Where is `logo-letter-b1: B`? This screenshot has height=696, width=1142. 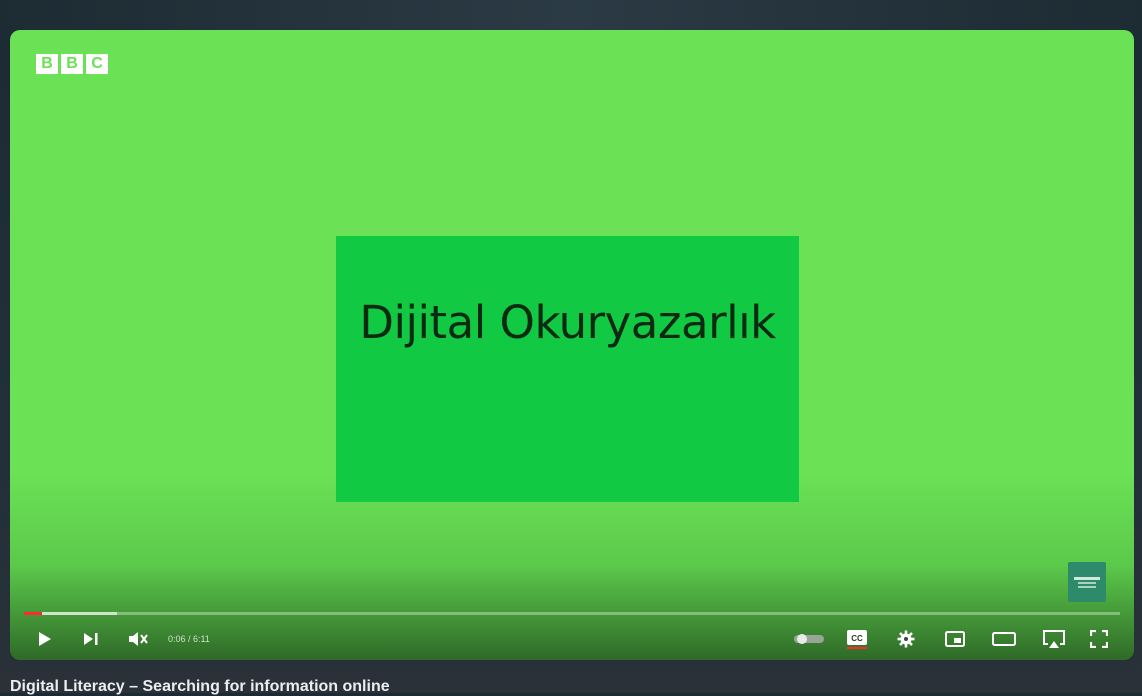 logo-letter-b1: B is located at coordinates (47, 64).